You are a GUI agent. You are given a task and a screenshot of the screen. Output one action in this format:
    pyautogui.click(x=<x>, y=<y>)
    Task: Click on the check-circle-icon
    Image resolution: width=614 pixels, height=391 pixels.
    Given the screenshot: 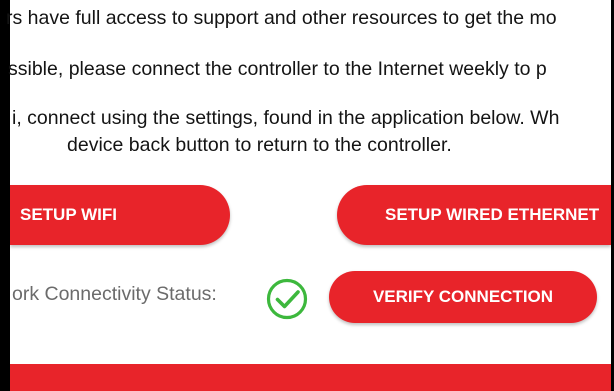 What is the action you would take?
    pyautogui.click(x=287, y=299)
    